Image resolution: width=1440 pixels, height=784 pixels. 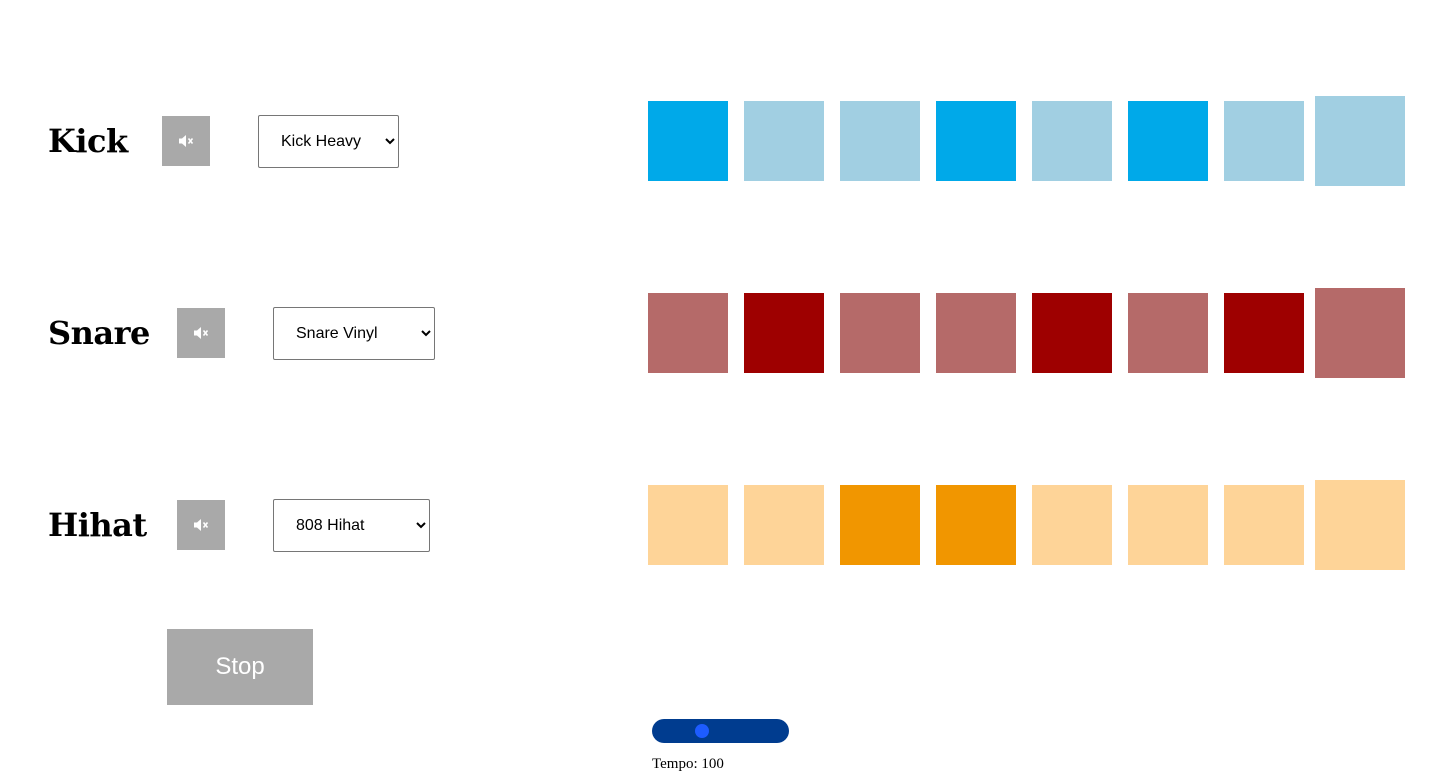 What do you see at coordinates (99, 333) in the screenshot?
I see `track-name-snare: Snare` at bounding box center [99, 333].